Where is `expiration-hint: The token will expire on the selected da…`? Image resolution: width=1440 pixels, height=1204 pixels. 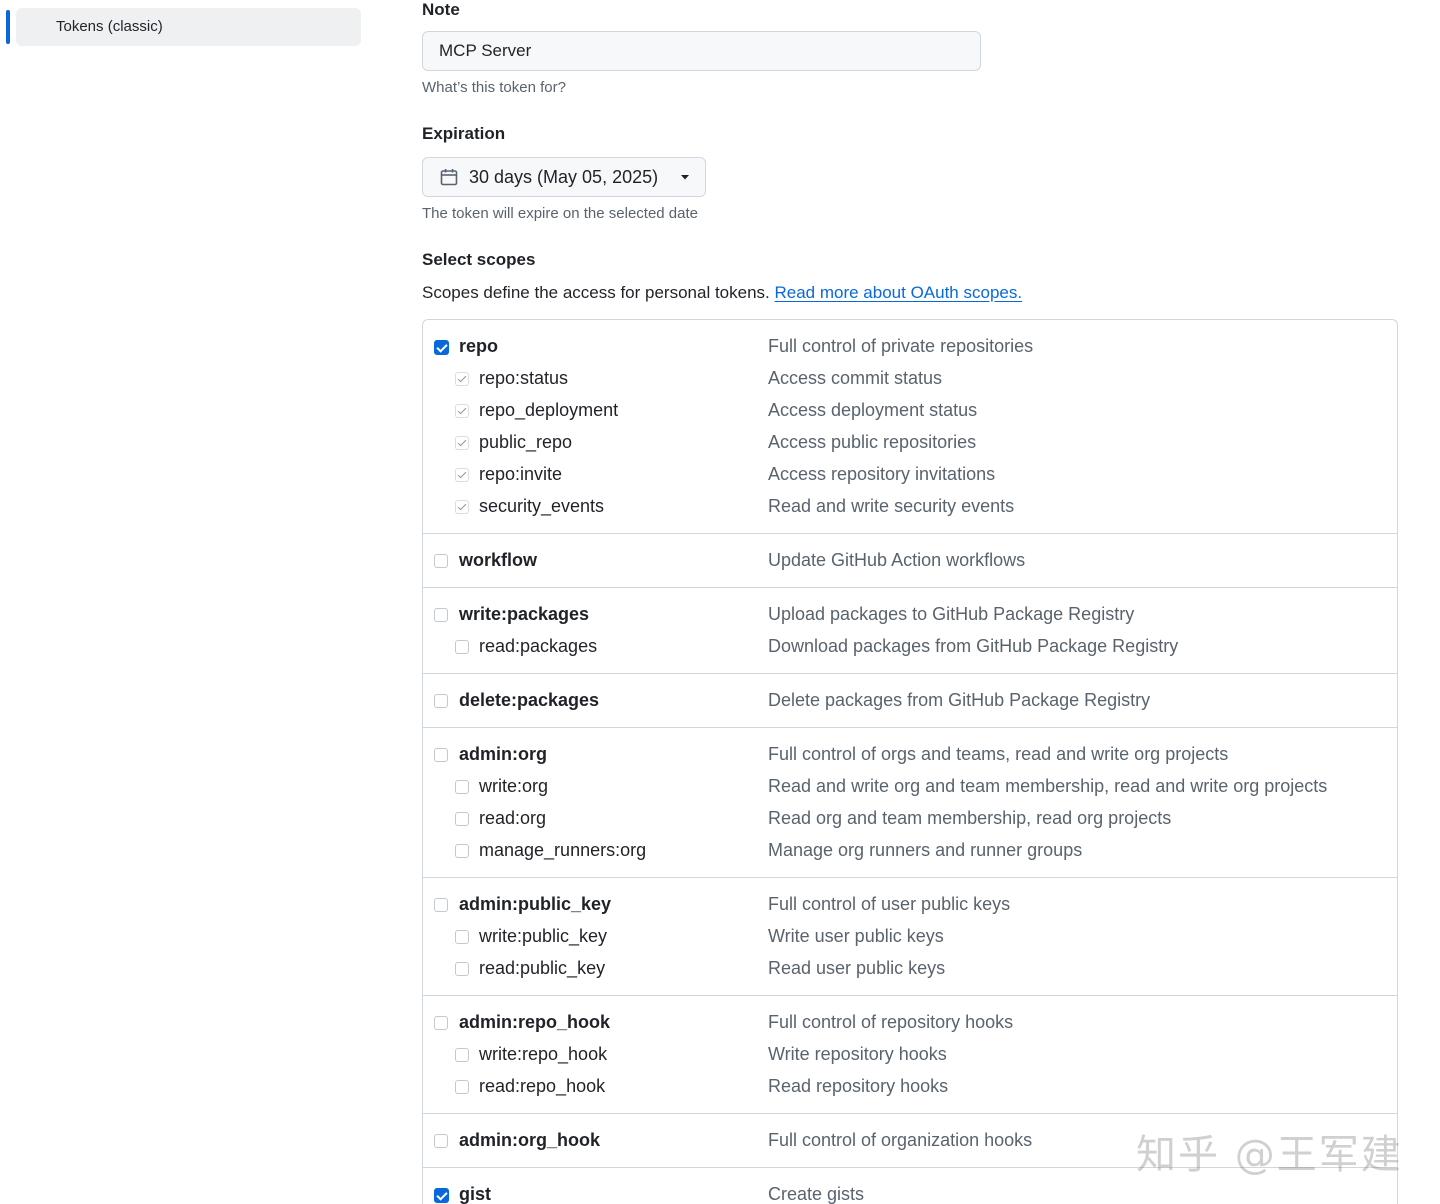 expiration-hint: The token will expire on the selected da… is located at coordinates (560, 213).